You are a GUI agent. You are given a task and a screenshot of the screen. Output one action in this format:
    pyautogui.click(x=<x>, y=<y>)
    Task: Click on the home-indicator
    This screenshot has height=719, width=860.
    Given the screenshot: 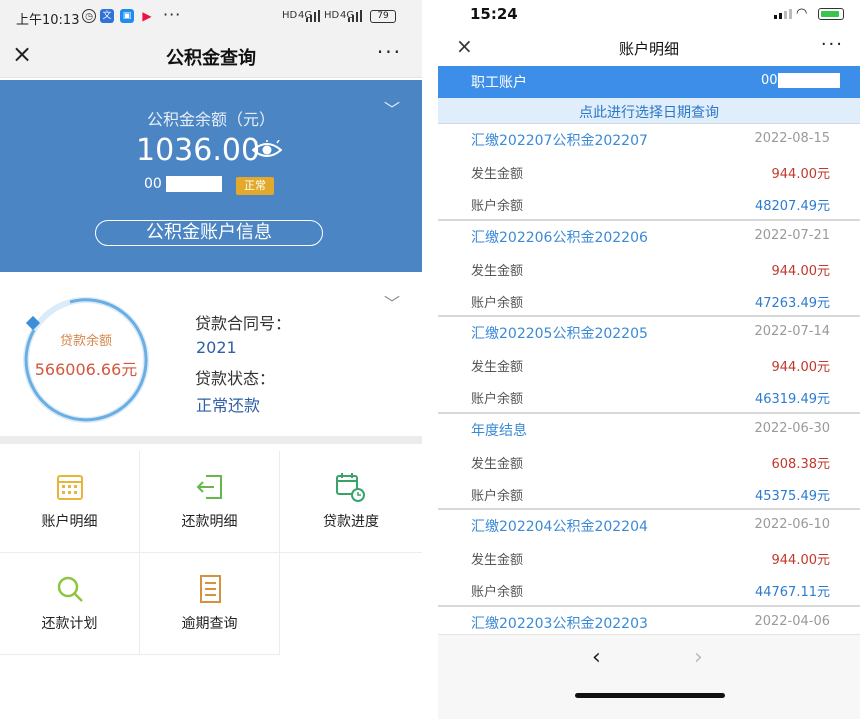 What is the action you would take?
    pyautogui.click(x=650, y=695)
    